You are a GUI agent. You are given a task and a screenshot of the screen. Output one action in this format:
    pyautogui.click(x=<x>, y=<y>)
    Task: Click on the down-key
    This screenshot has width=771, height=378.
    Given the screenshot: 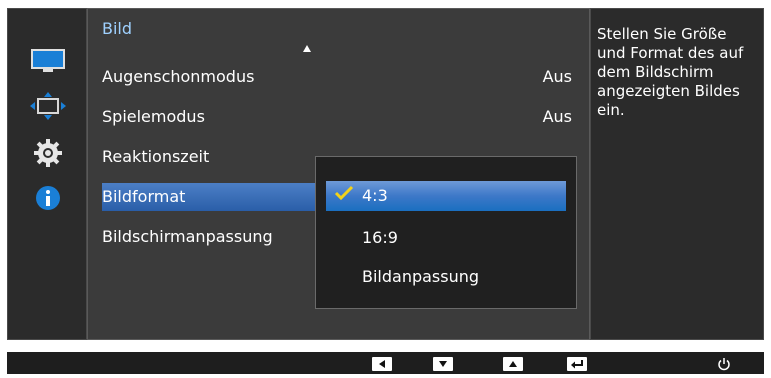 What is the action you would take?
    pyautogui.click(x=443, y=364)
    